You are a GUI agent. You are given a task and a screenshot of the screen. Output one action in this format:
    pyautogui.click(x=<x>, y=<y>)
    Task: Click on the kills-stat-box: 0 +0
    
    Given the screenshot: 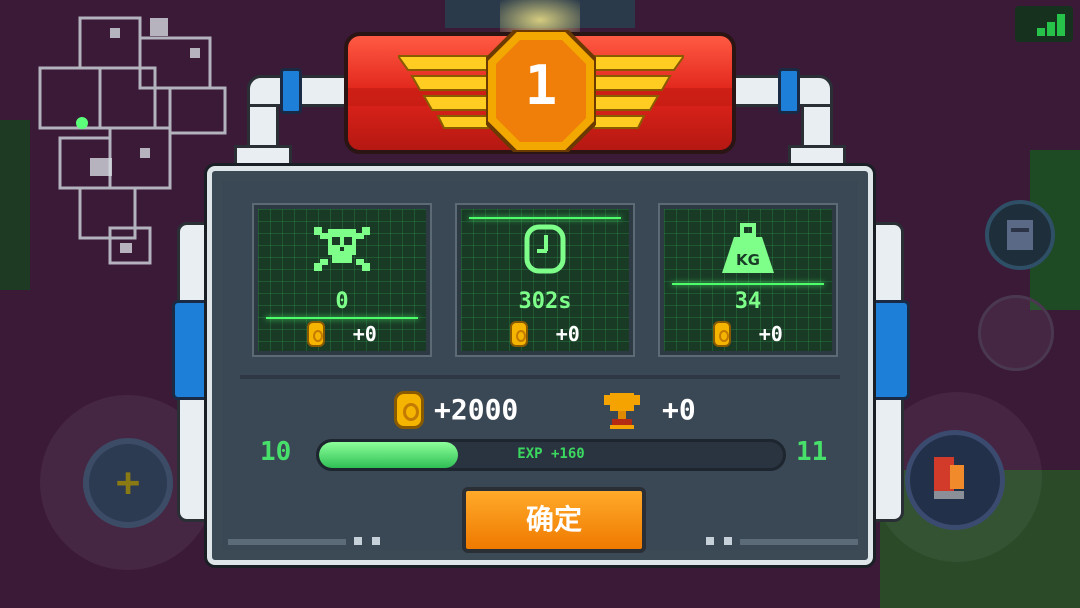 What is the action you would take?
    pyautogui.click(x=342, y=280)
    